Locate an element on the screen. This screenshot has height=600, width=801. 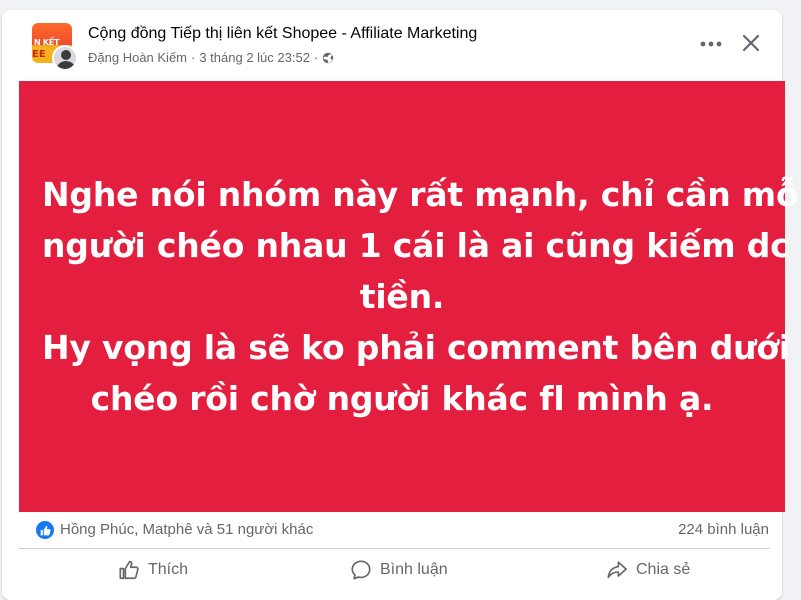
comment-count-link: 224 bình luận is located at coordinates (723, 529).